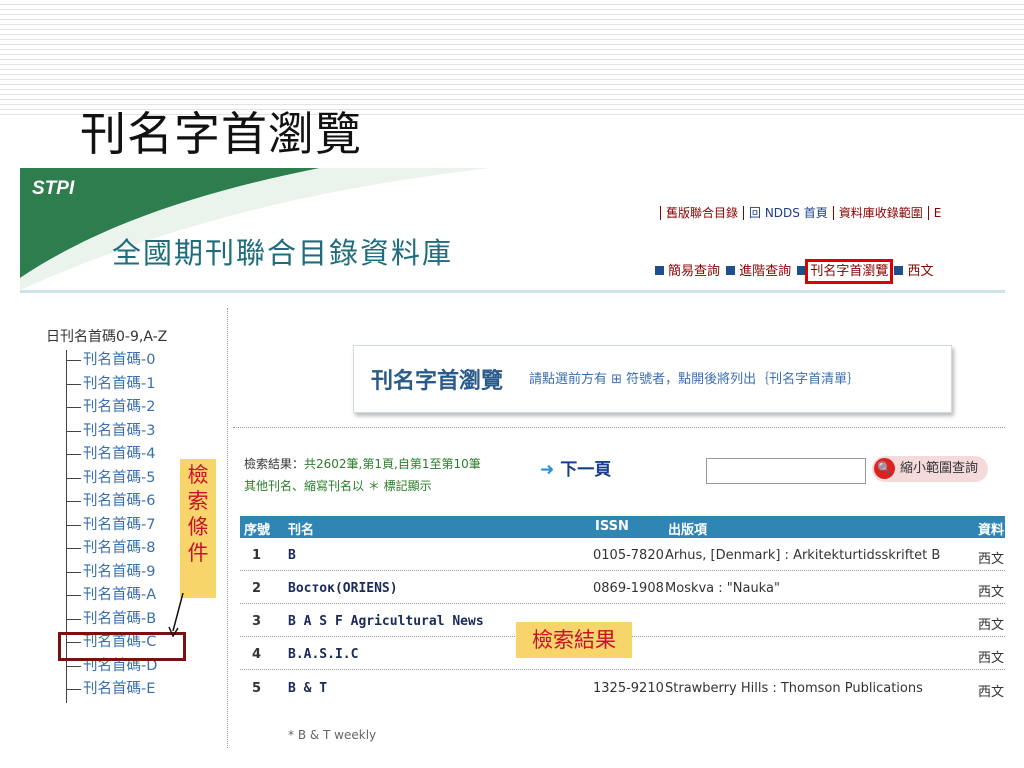 This screenshot has height=768, width=1024. Describe the element at coordinates (694, 271) in the screenshot. I see `nav-simple-search: 簡易查詢` at that location.